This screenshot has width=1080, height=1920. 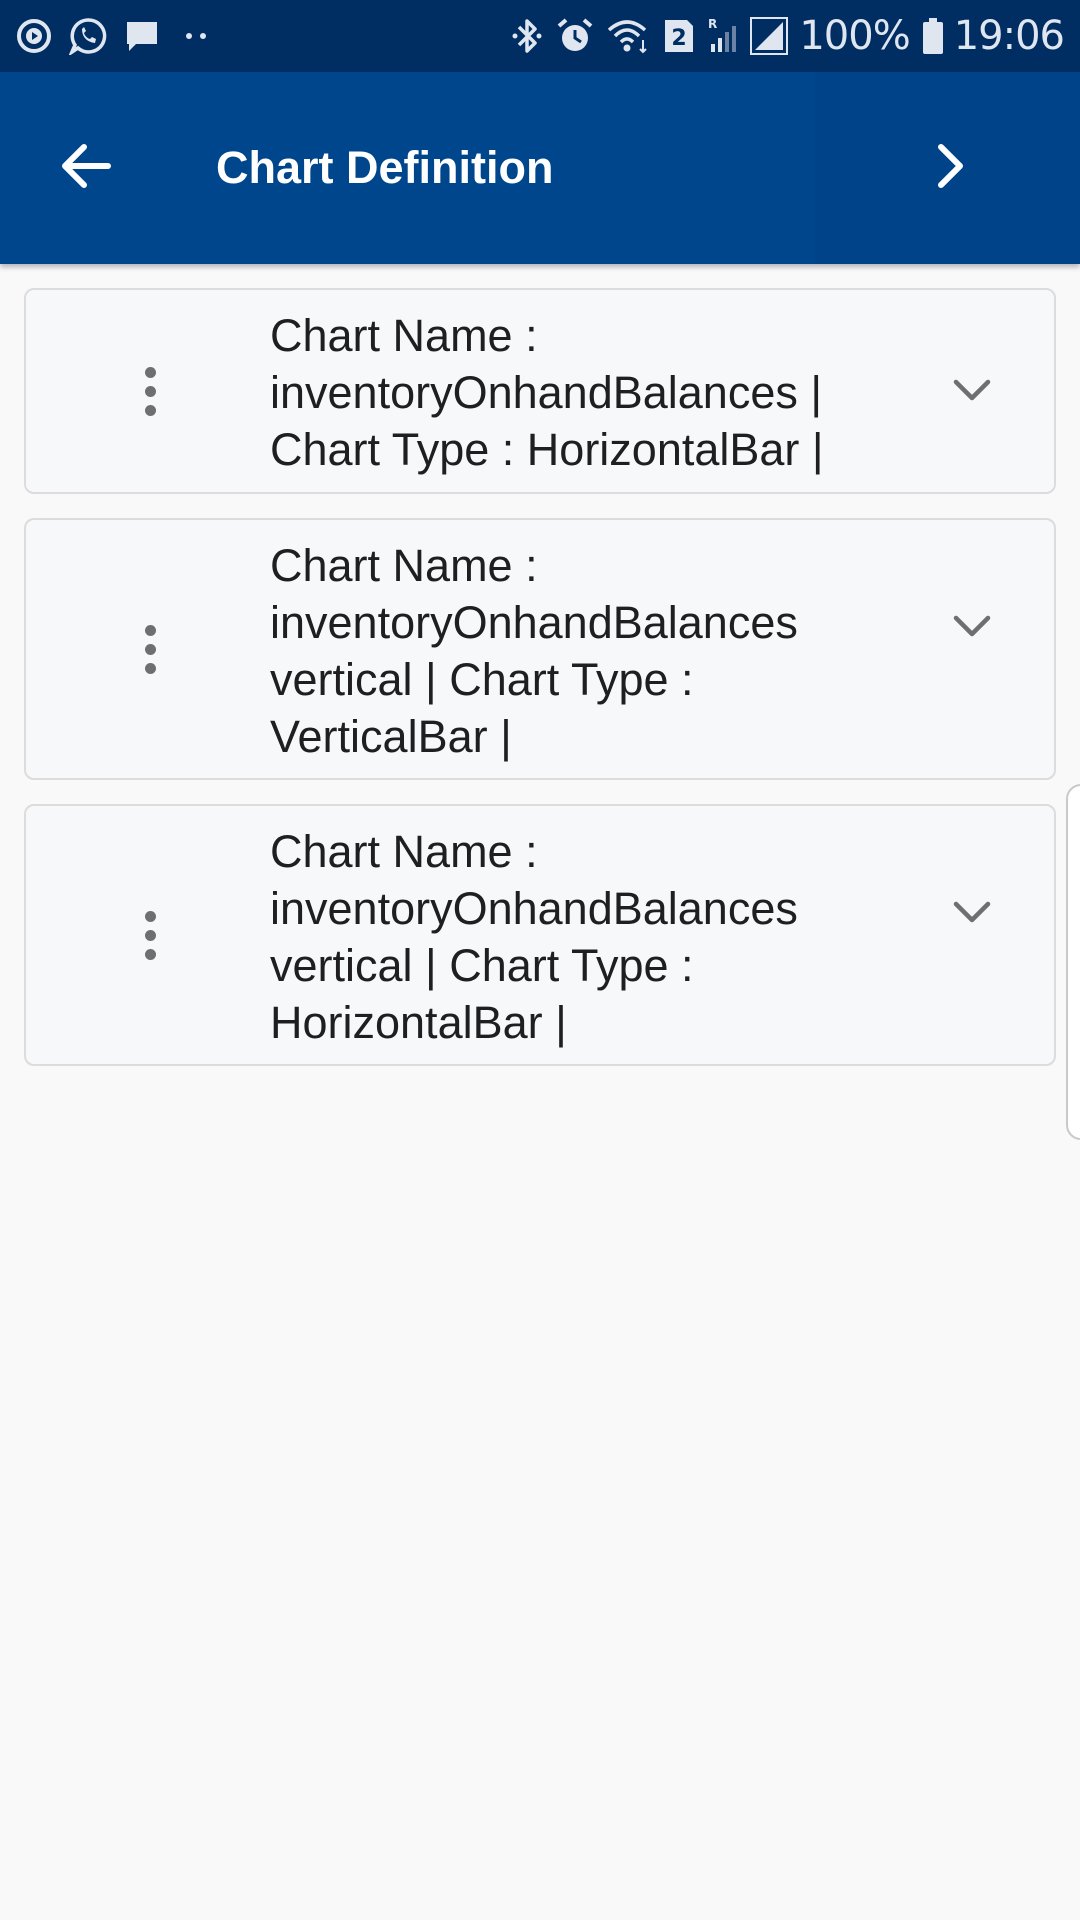 I want to click on edge-panel-handle, so click(x=1073, y=962).